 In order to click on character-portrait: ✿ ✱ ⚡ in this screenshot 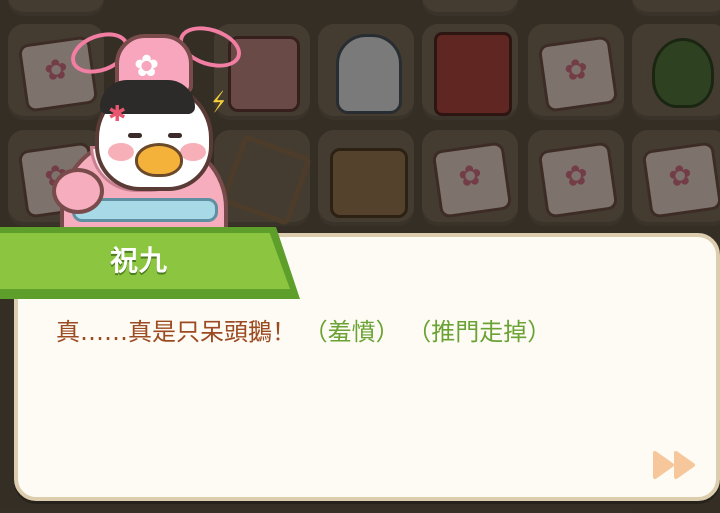, I will do `click(148, 138)`.